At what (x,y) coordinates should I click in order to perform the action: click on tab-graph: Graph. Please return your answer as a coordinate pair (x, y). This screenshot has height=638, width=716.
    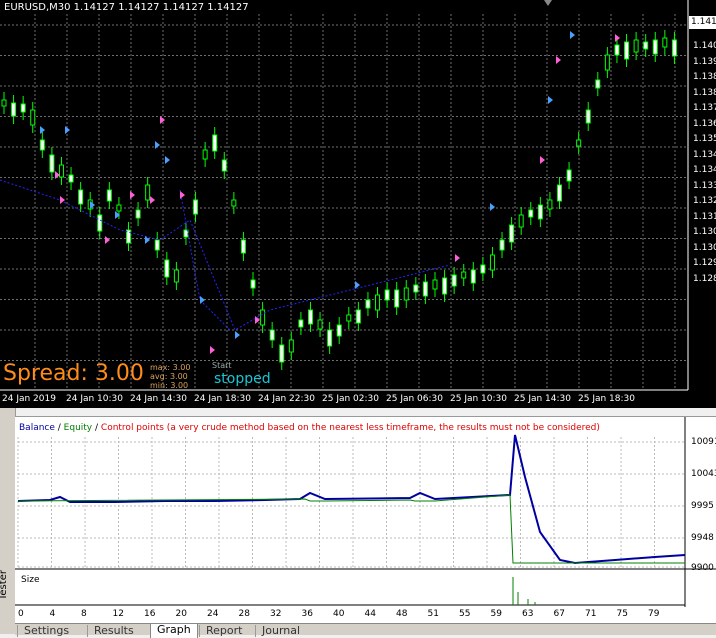
    Looking at the image, I should click on (174, 630).